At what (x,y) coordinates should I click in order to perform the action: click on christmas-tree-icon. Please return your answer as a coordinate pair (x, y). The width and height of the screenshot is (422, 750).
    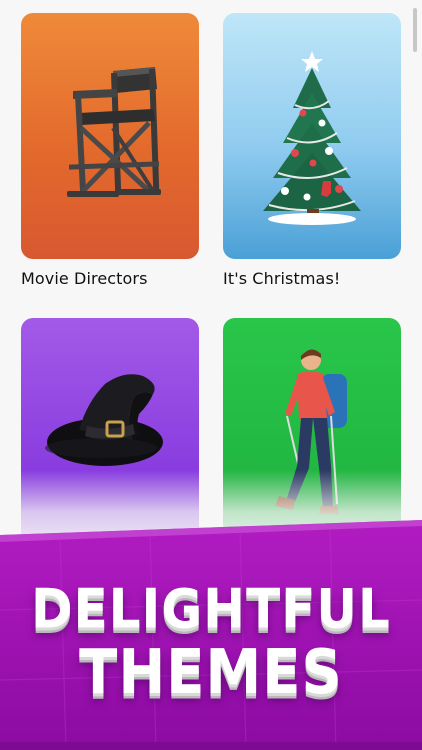
    Looking at the image, I should click on (312, 138).